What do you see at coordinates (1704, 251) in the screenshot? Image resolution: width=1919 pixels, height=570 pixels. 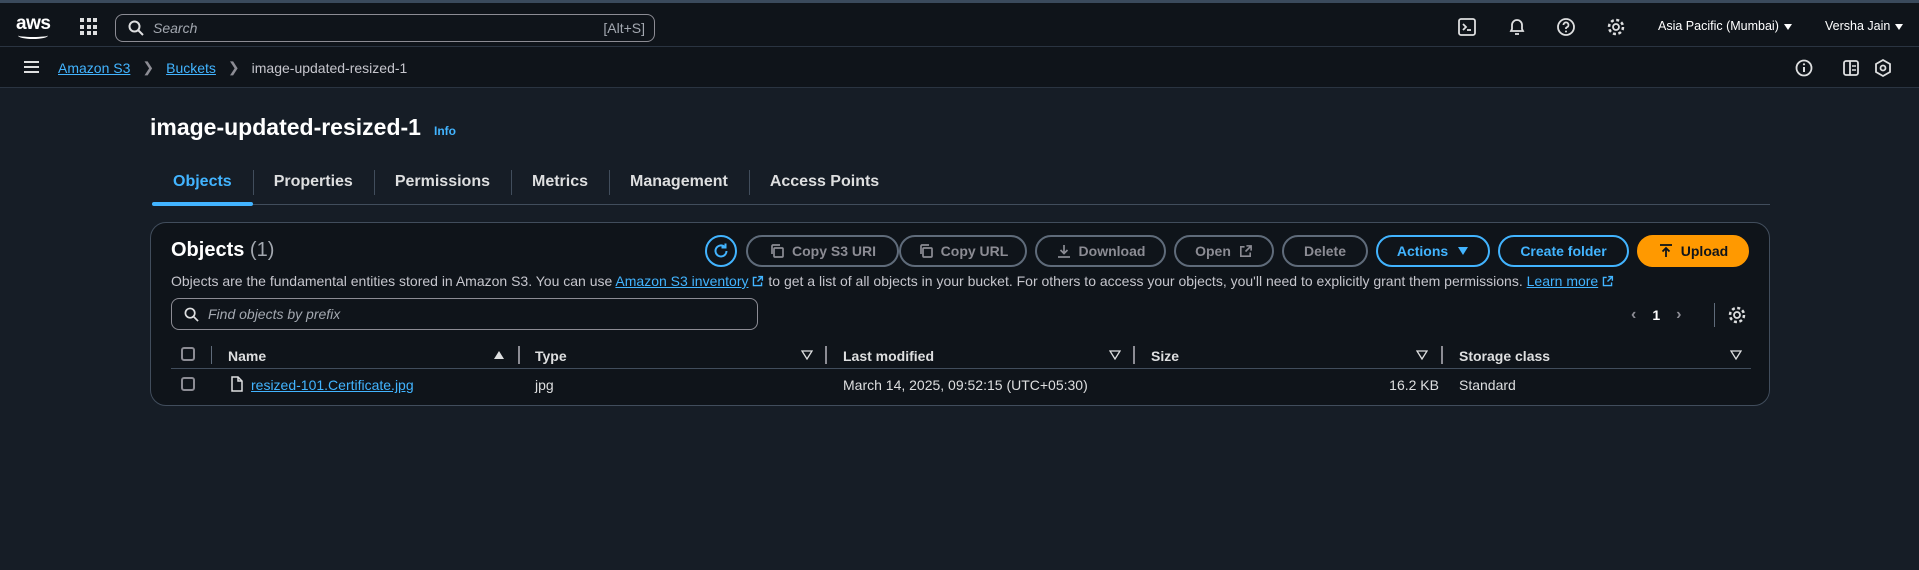 I see `upload-label: Upload` at bounding box center [1704, 251].